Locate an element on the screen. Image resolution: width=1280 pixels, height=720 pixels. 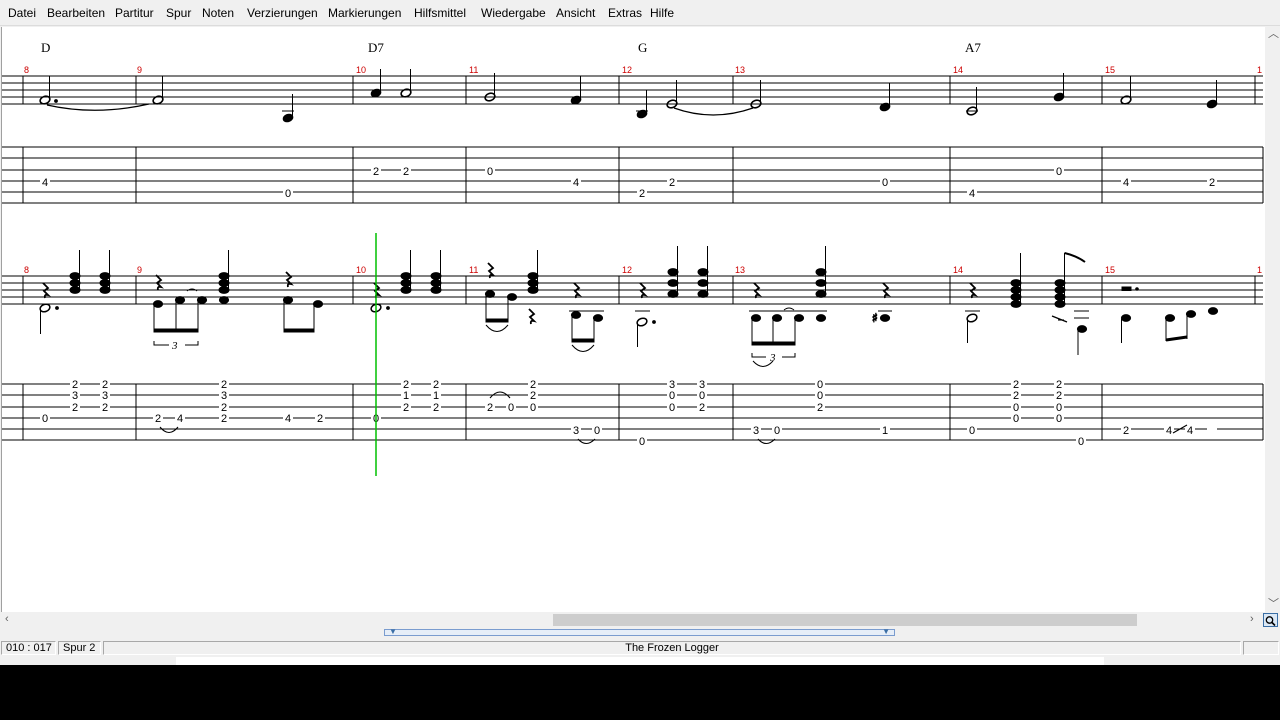
menu-bearbeiten: Bearbeiten is located at coordinates (76, 13).